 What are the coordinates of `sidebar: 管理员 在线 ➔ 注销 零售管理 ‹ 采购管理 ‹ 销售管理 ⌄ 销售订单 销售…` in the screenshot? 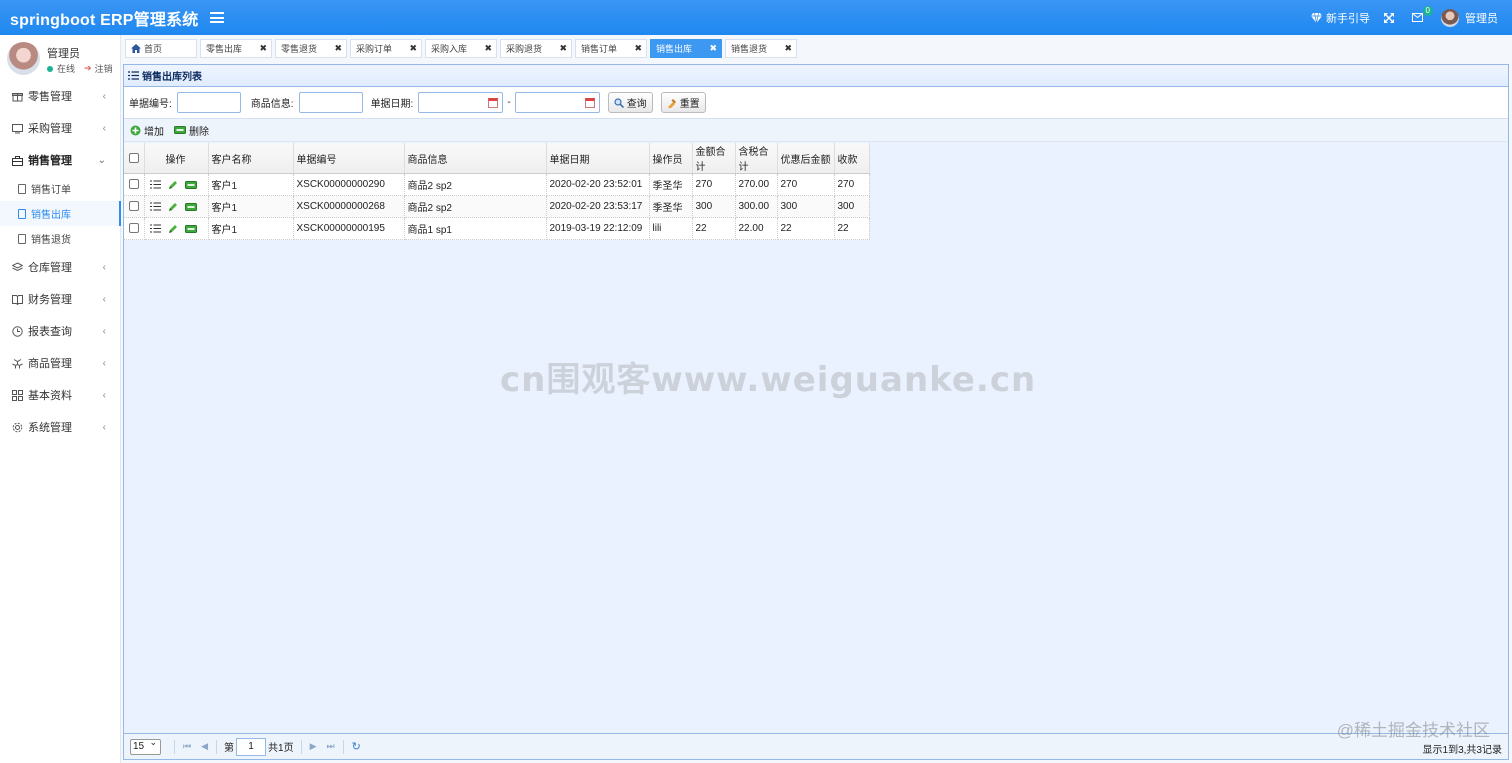 It's located at (60, 399).